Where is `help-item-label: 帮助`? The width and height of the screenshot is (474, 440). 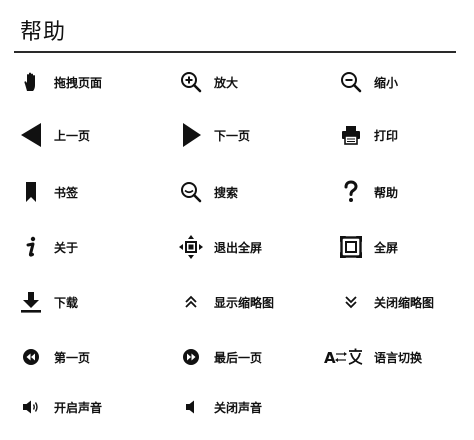 help-item-label: 帮助 is located at coordinates (386, 192).